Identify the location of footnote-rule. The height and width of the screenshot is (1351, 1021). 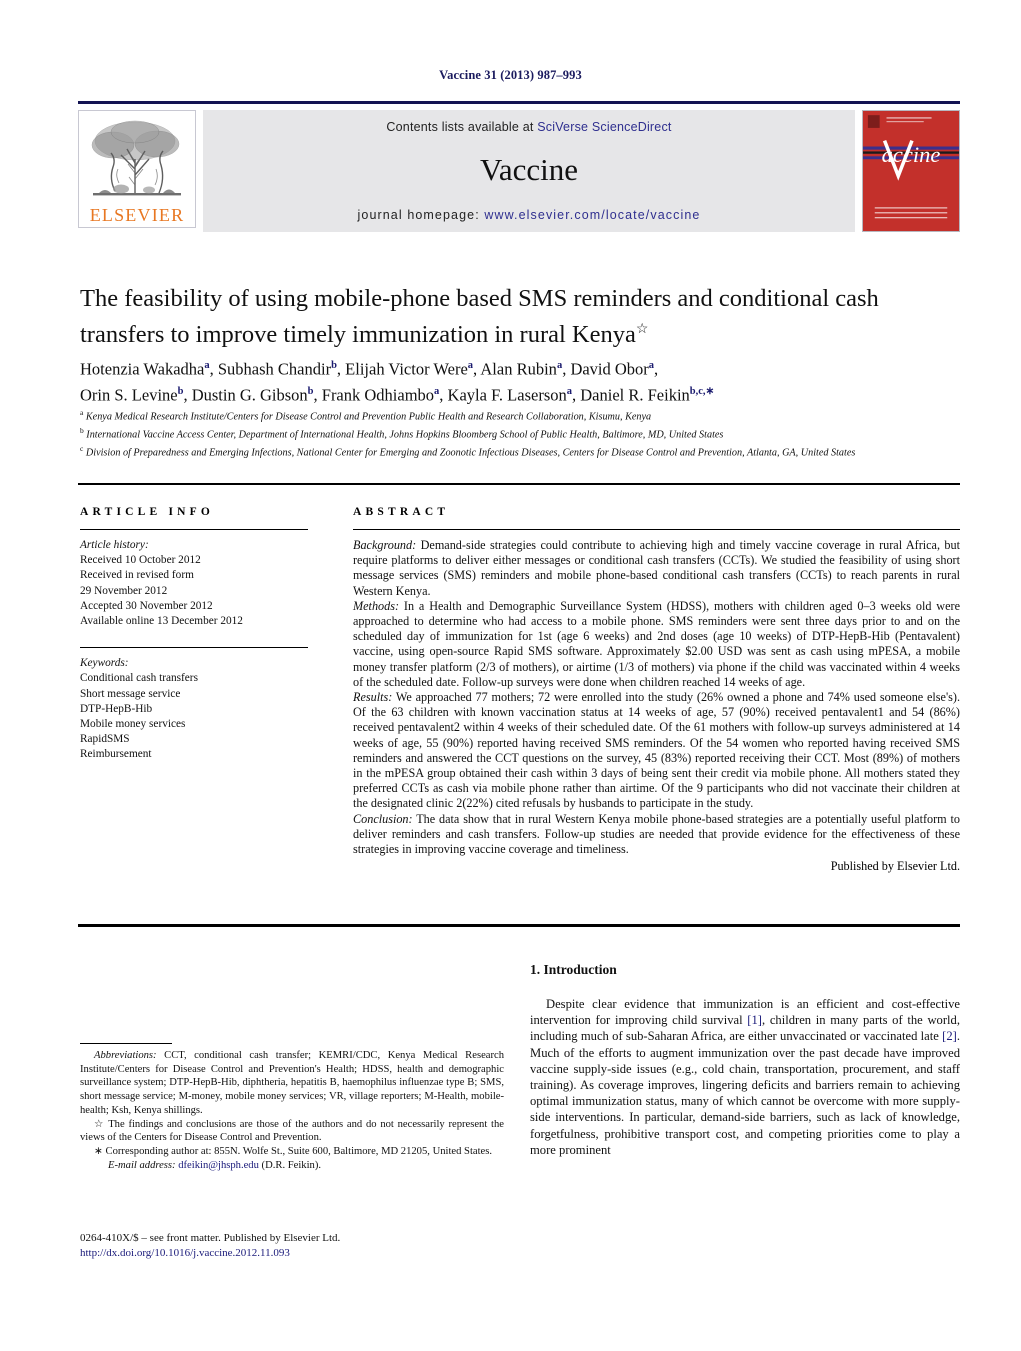
(126, 1043).